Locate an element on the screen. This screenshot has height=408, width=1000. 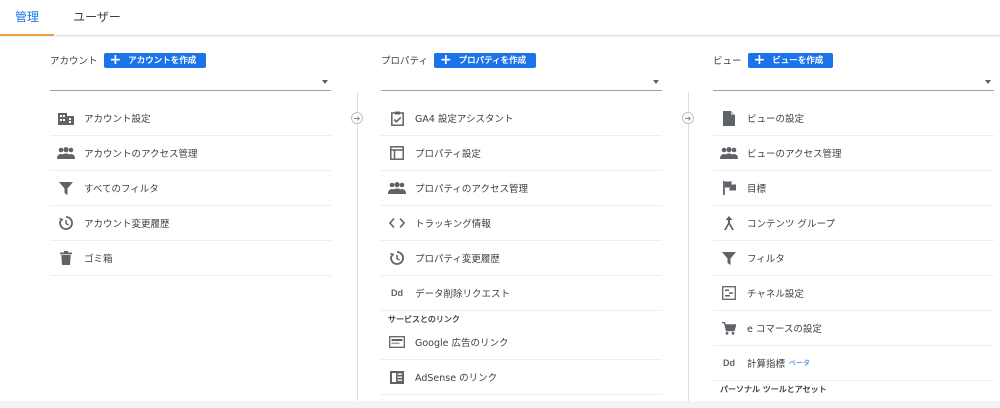
all-filters-item: すべてのフィルタ is located at coordinates (190, 188).